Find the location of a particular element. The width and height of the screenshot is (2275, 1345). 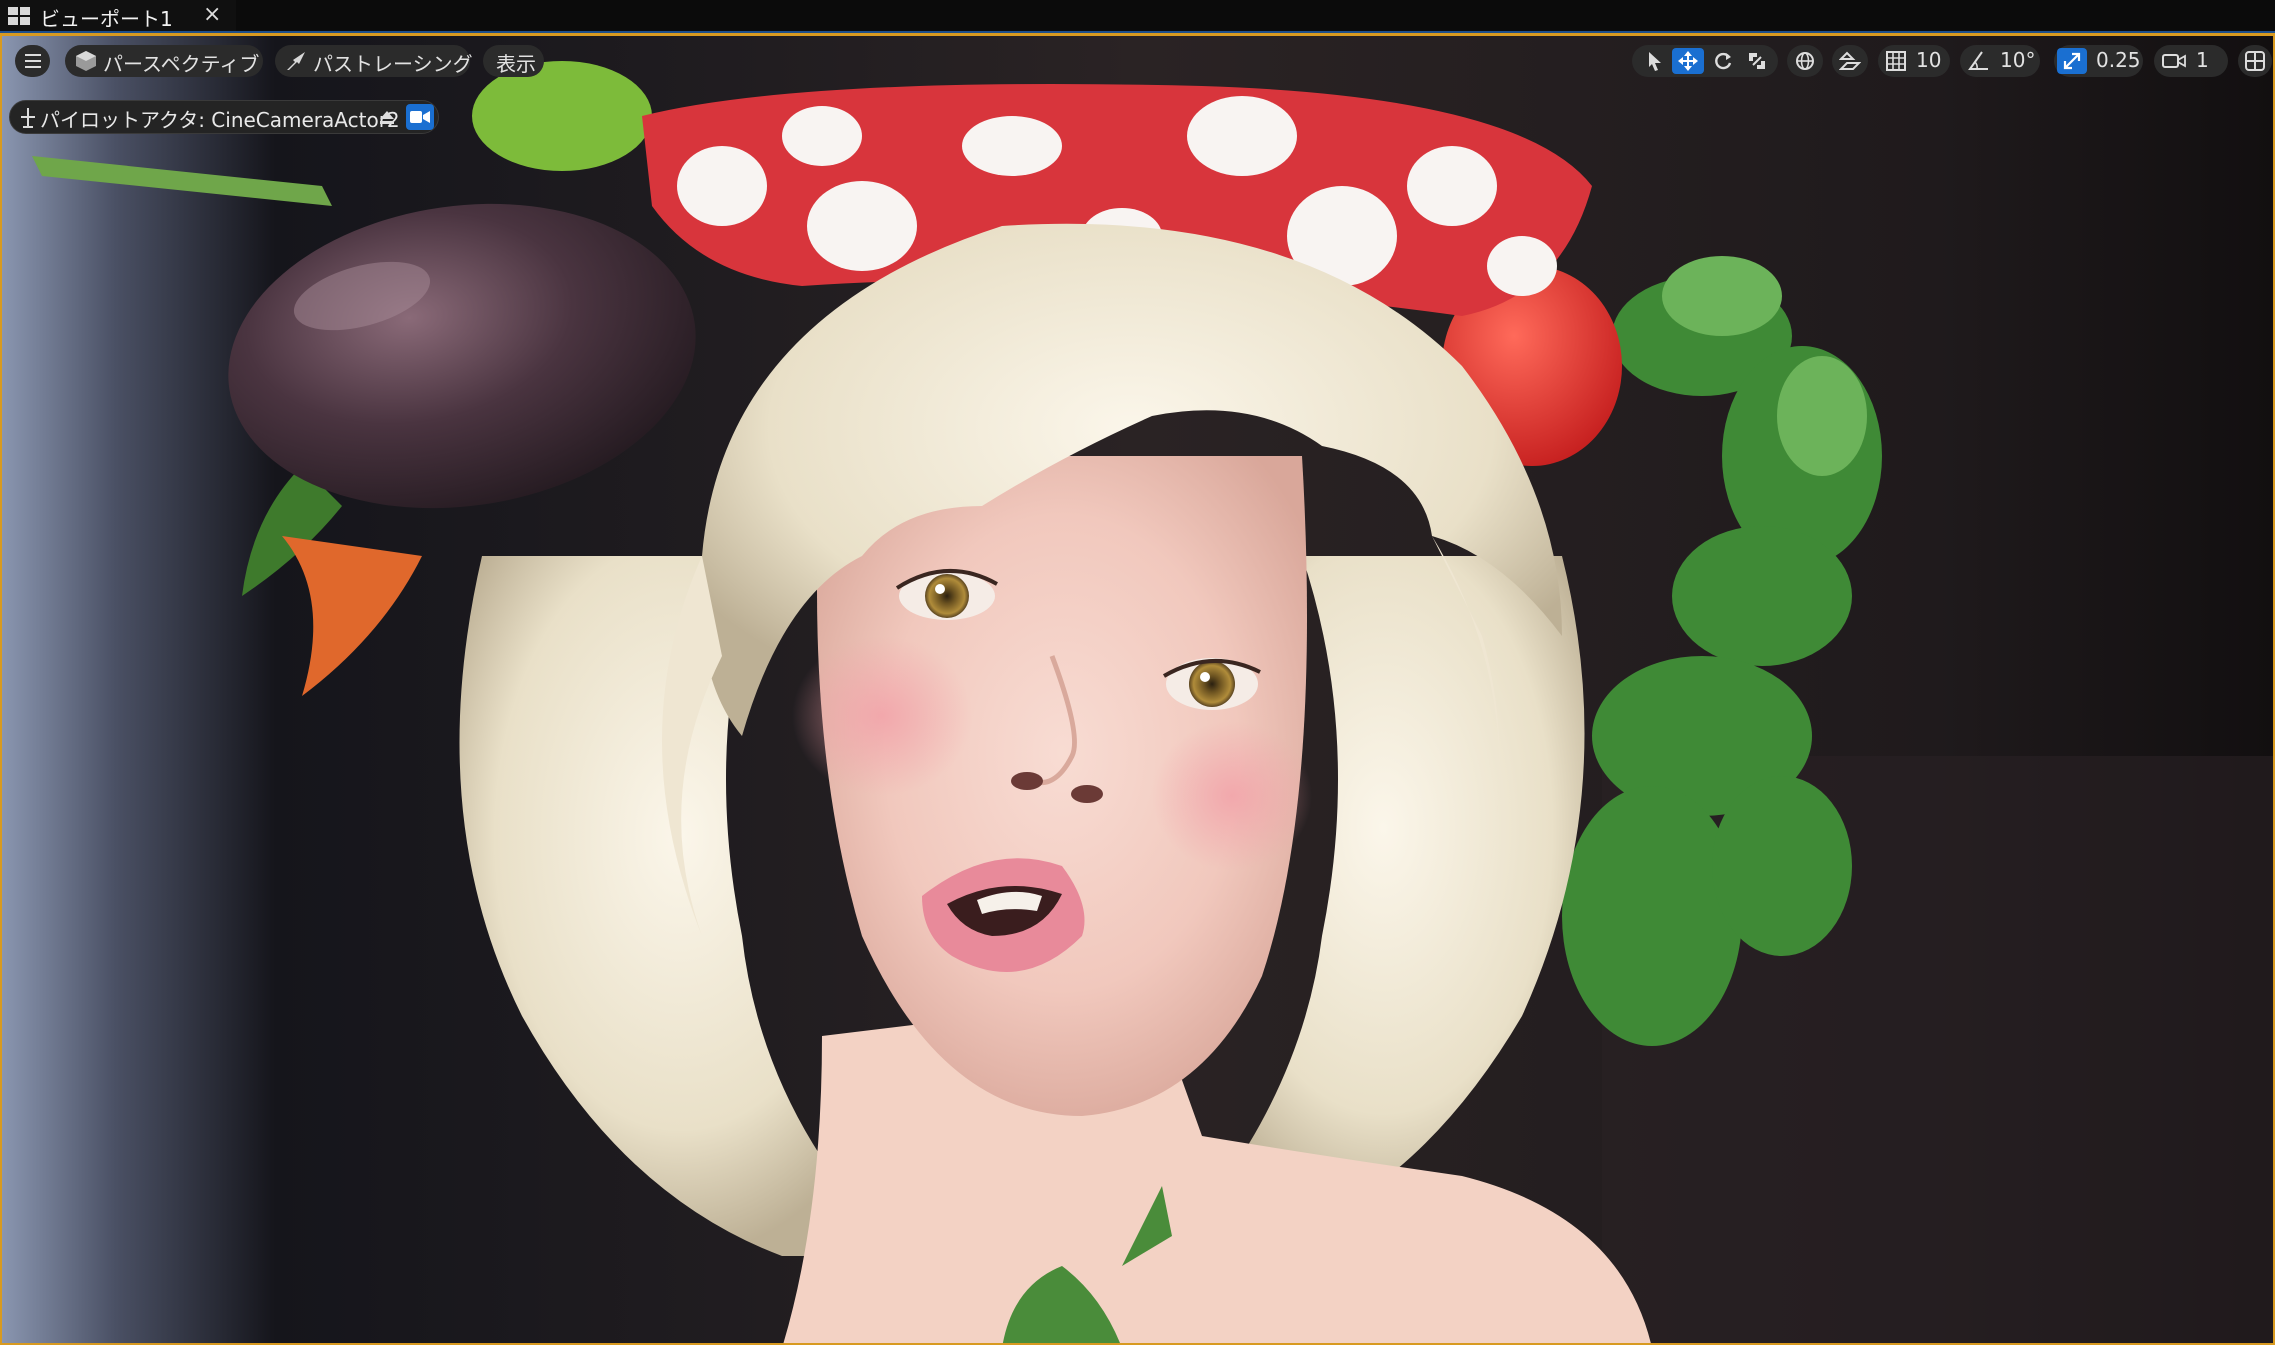

show-button: 表示 is located at coordinates (513, 61).